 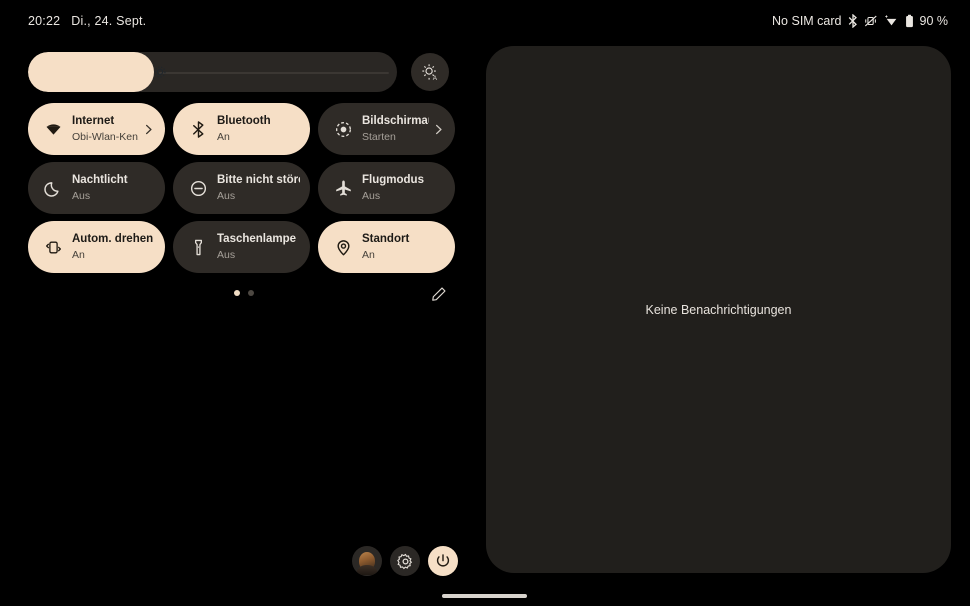 I want to click on tile-title: Standort, so click(x=386, y=239).